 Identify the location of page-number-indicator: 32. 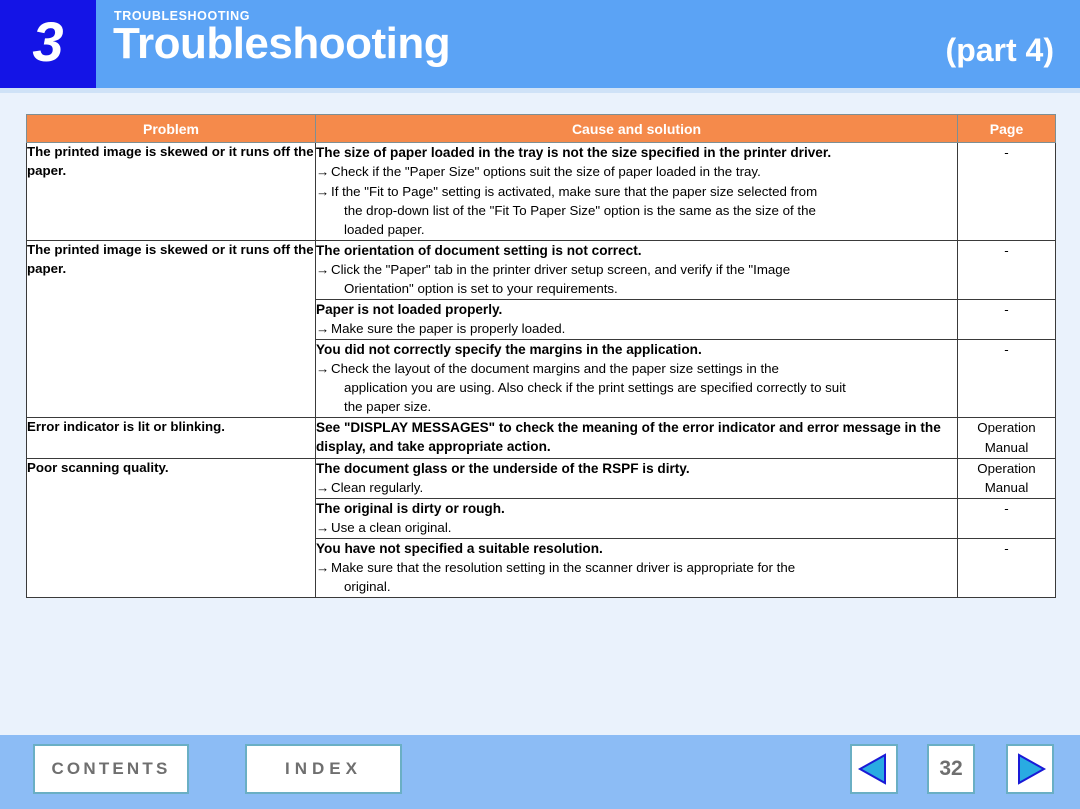
(951, 769).